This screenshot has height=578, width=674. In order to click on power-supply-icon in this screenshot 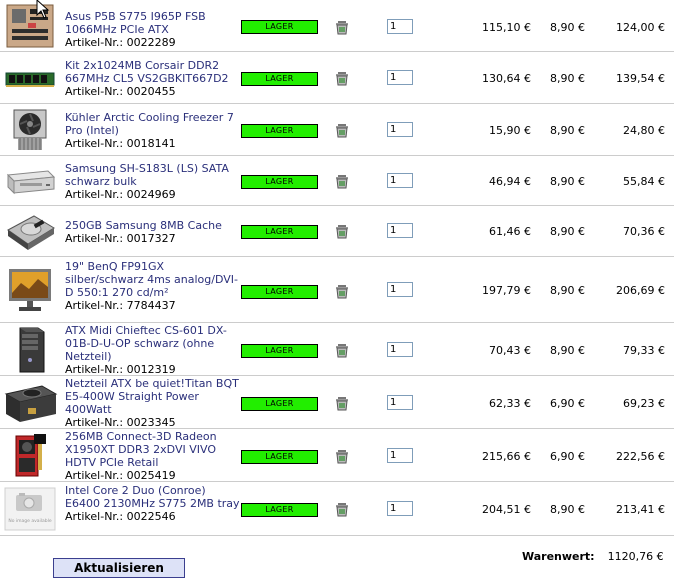, I will do `click(30, 402)`.